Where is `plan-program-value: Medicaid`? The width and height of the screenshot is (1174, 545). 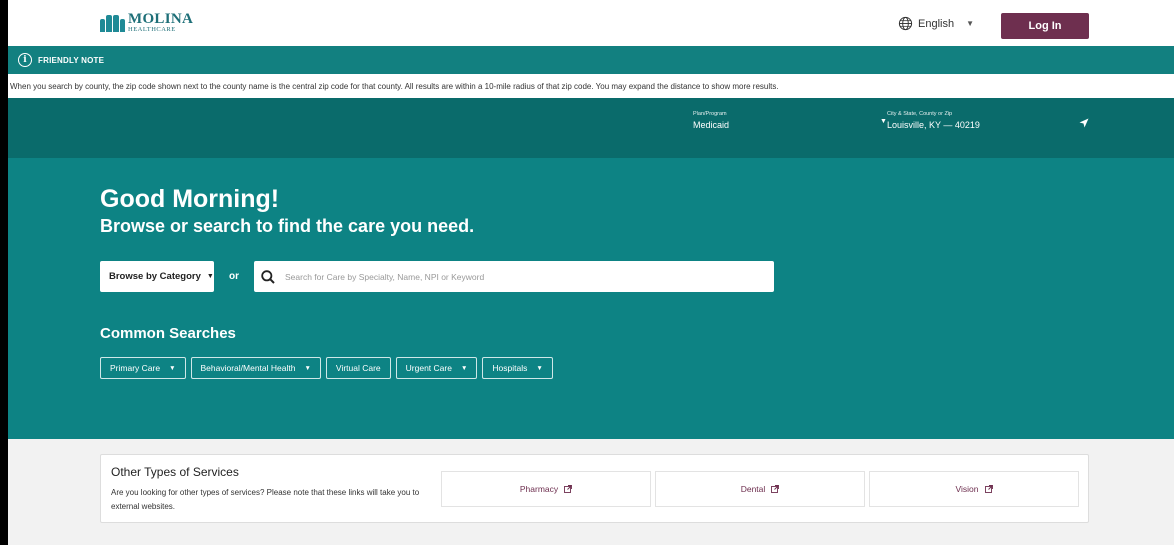
plan-program-value: Medicaid is located at coordinates (711, 125).